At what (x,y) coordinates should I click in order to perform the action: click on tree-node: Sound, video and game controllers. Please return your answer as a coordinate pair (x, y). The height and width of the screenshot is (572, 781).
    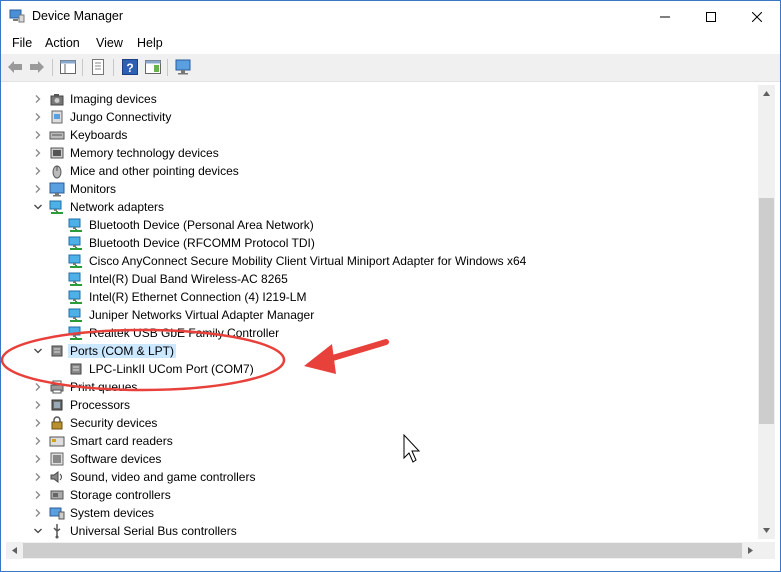
    Looking at the image, I should click on (382, 477).